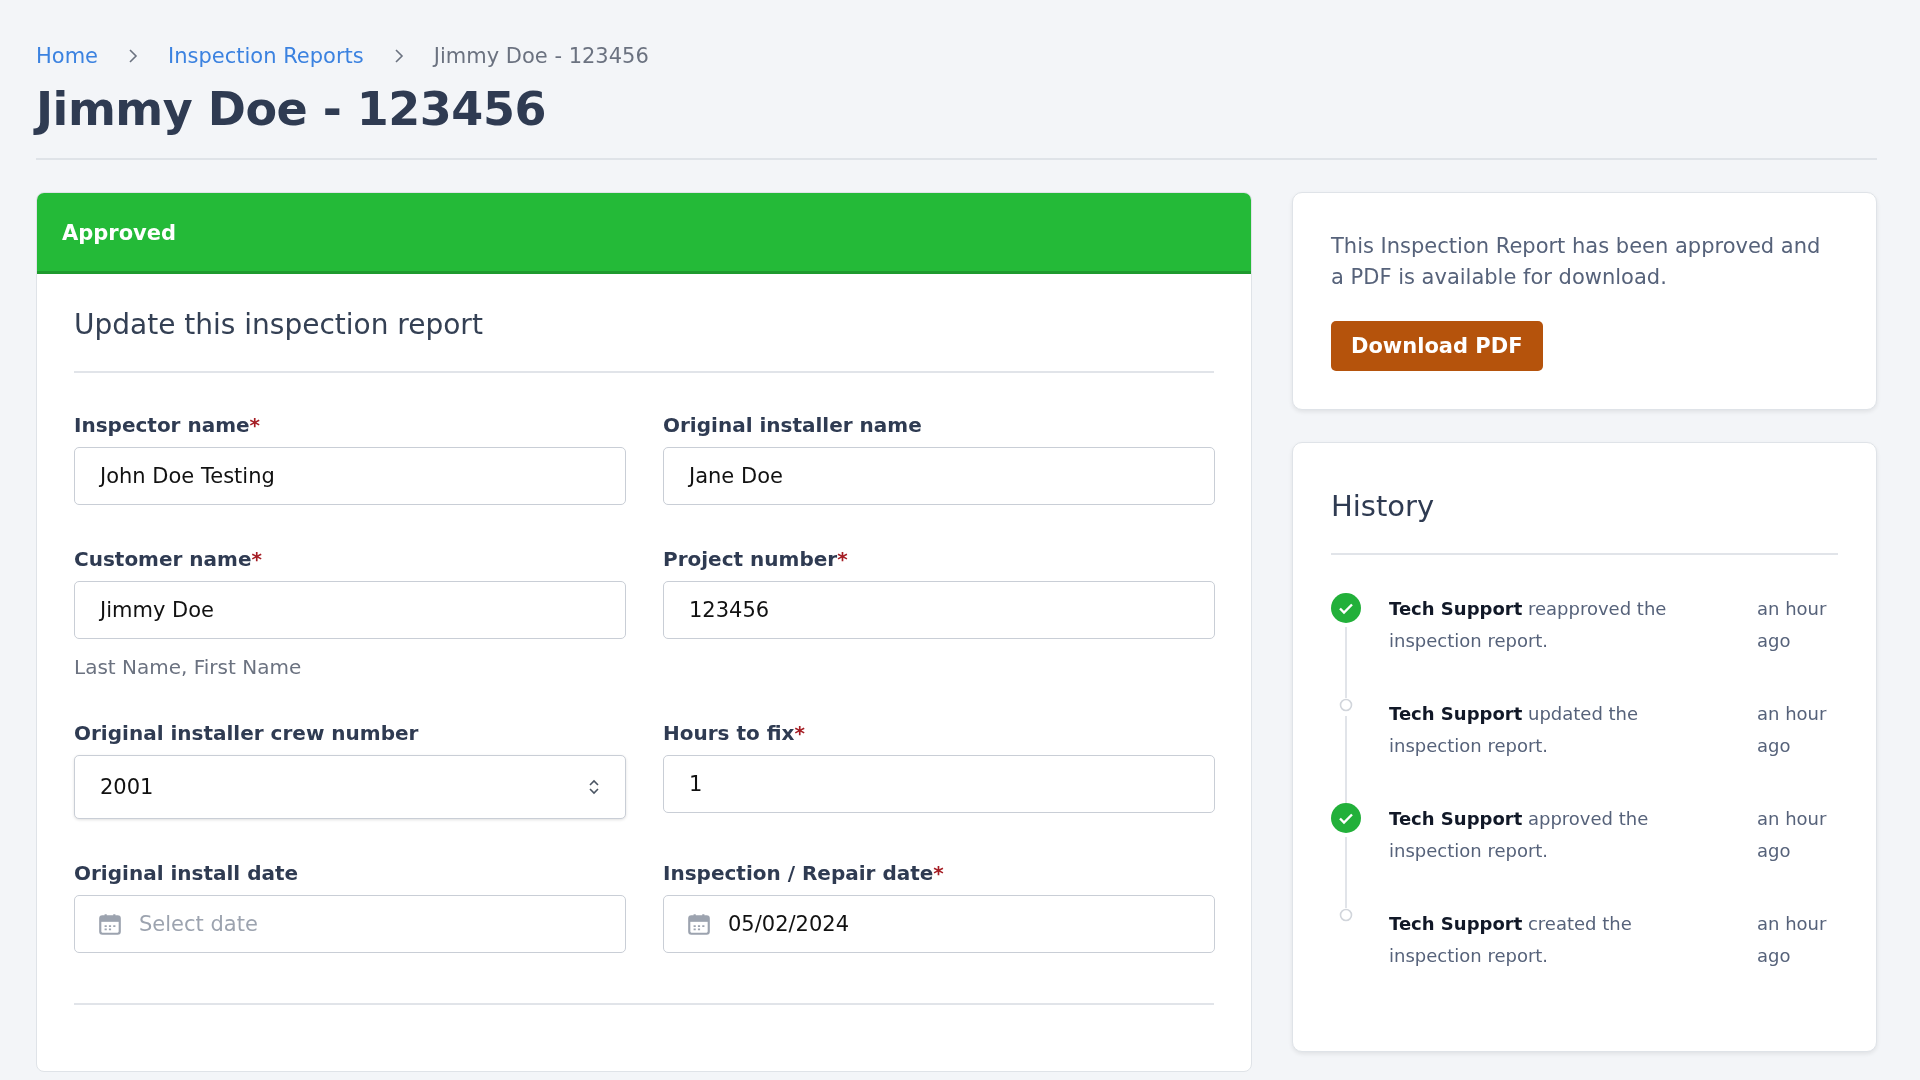  Describe the element at coordinates (804, 873) in the screenshot. I see `field-label: Inspection / Repair date*` at that location.